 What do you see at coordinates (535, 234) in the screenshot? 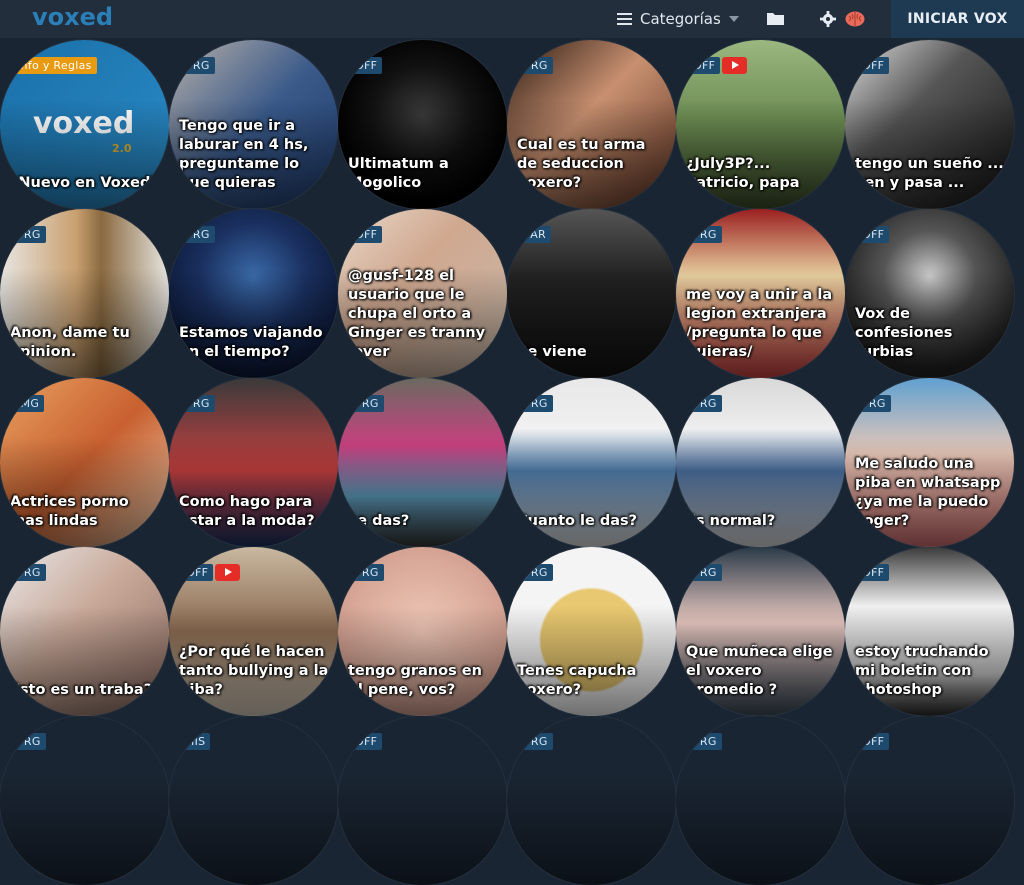
I see `category-badge: PAR` at bounding box center [535, 234].